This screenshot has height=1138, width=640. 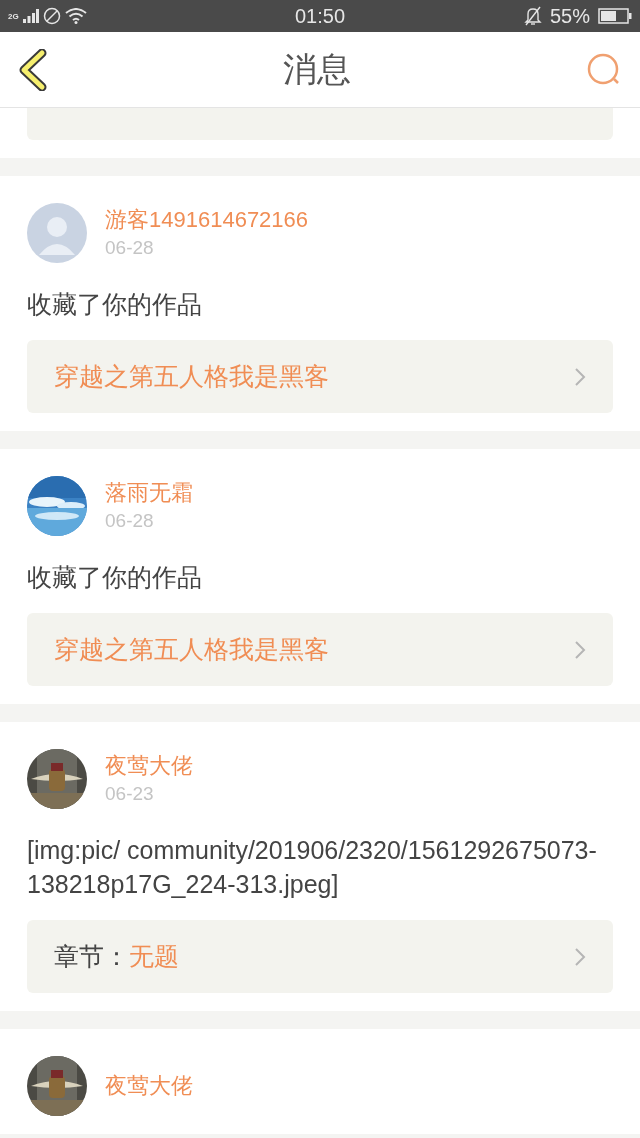 What do you see at coordinates (91, 956) in the screenshot?
I see `link-prefix: 章节：` at bounding box center [91, 956].